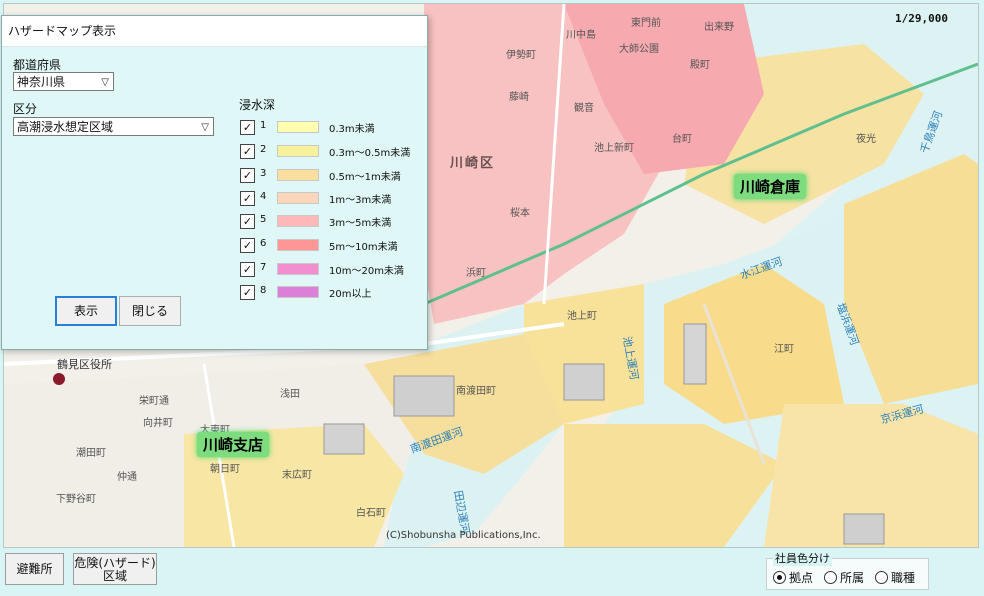  What do you see at coordinates (852, 578) in the screenshot?
I see `radio-label: 所属` at bounding box center [852, 578].